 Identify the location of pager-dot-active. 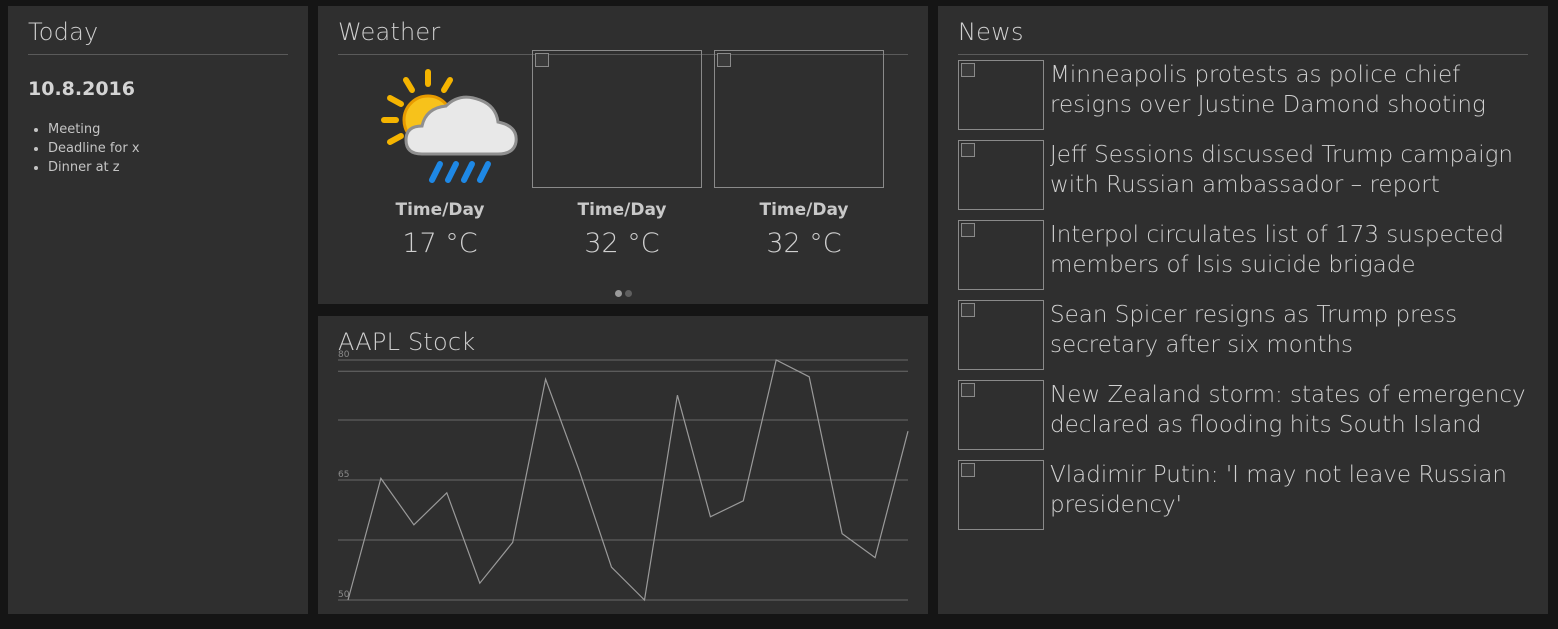
(618, 293).